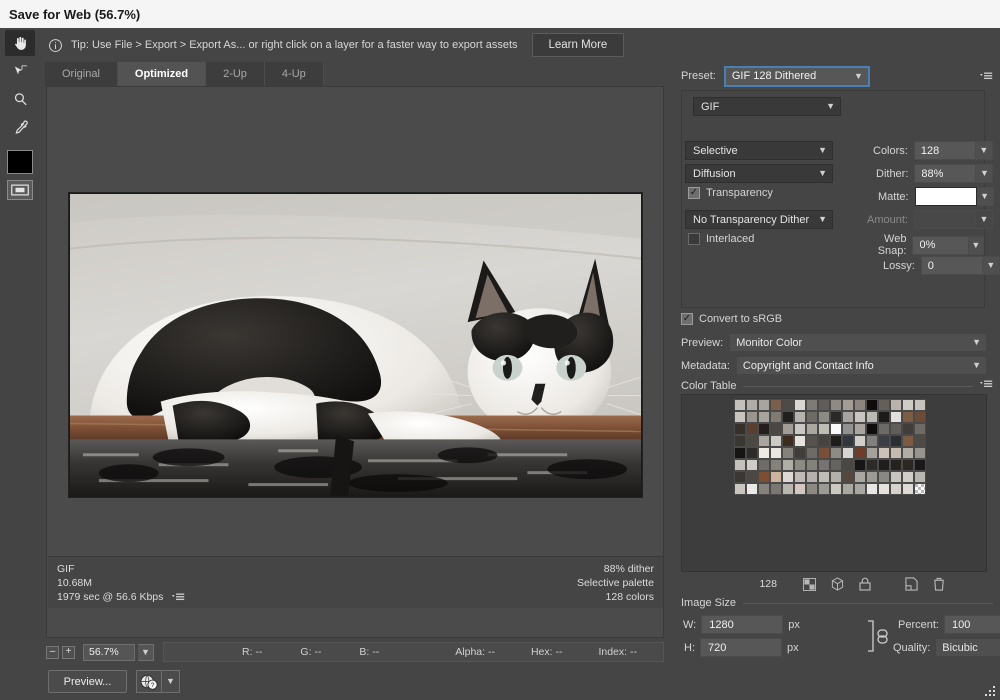 This screenshot has height=700, width=1000. I want to click on transparency-checkbox: ✓, so click(694, 193).